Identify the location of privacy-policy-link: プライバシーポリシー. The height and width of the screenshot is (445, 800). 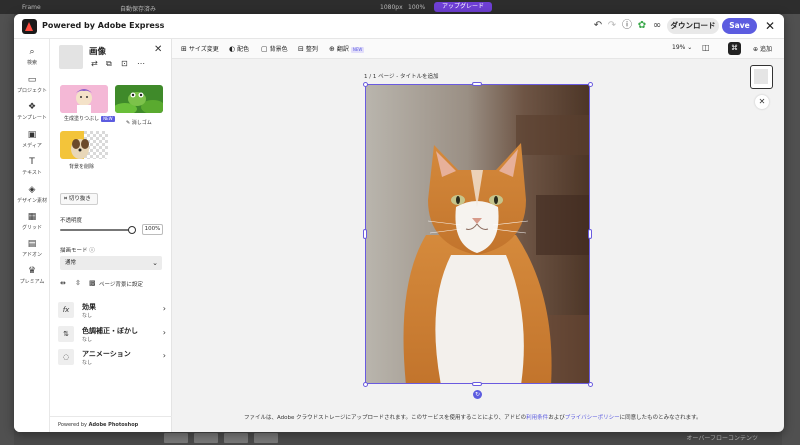
(592, 418).